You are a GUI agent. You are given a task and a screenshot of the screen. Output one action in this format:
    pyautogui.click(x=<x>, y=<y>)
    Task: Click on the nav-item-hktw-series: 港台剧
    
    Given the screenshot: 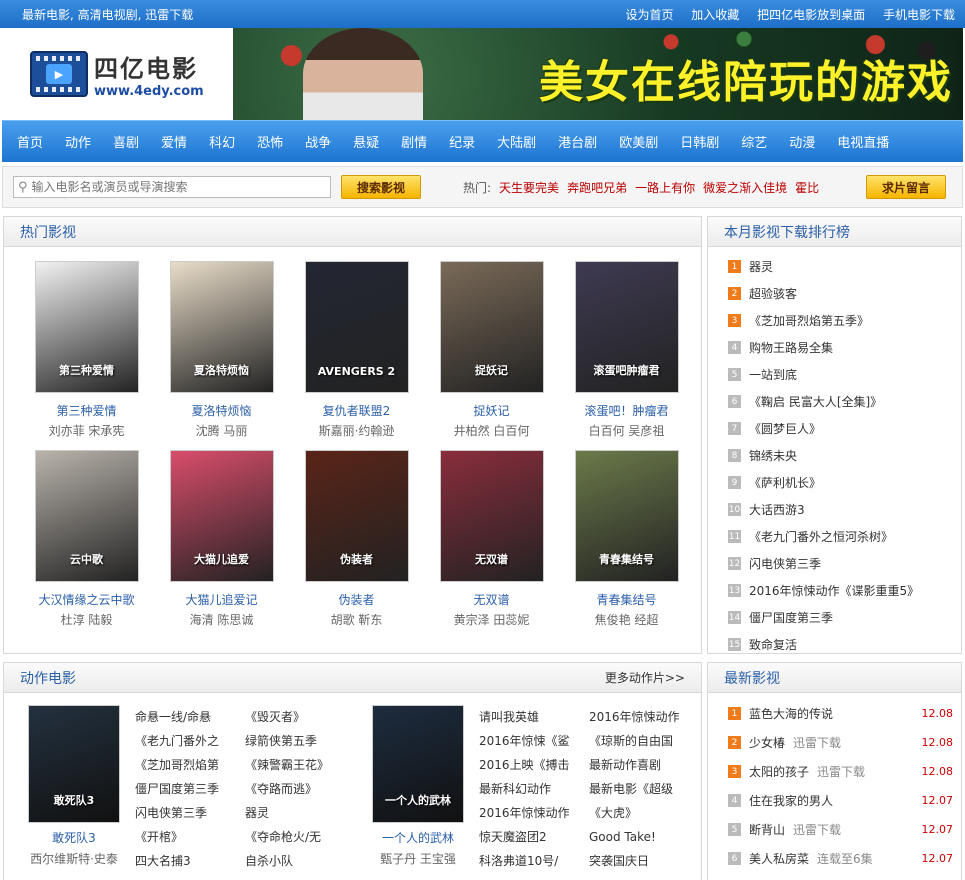 What is the action you would take?
    pyautogui.click(x=577, y=141)
    